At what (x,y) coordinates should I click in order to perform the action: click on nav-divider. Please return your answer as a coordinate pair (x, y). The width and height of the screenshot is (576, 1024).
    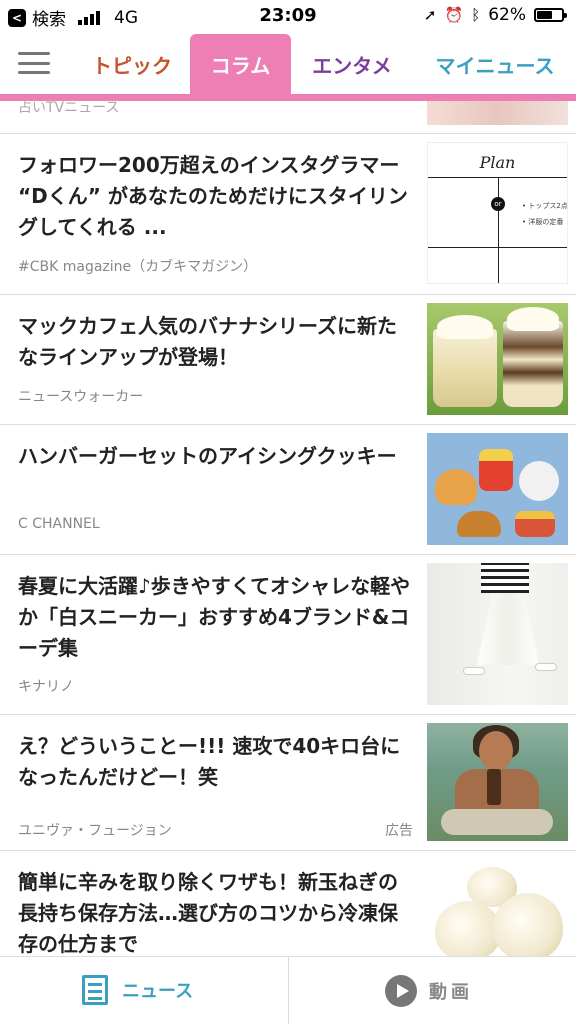
    Looking at the image, I should click on (288, 990).